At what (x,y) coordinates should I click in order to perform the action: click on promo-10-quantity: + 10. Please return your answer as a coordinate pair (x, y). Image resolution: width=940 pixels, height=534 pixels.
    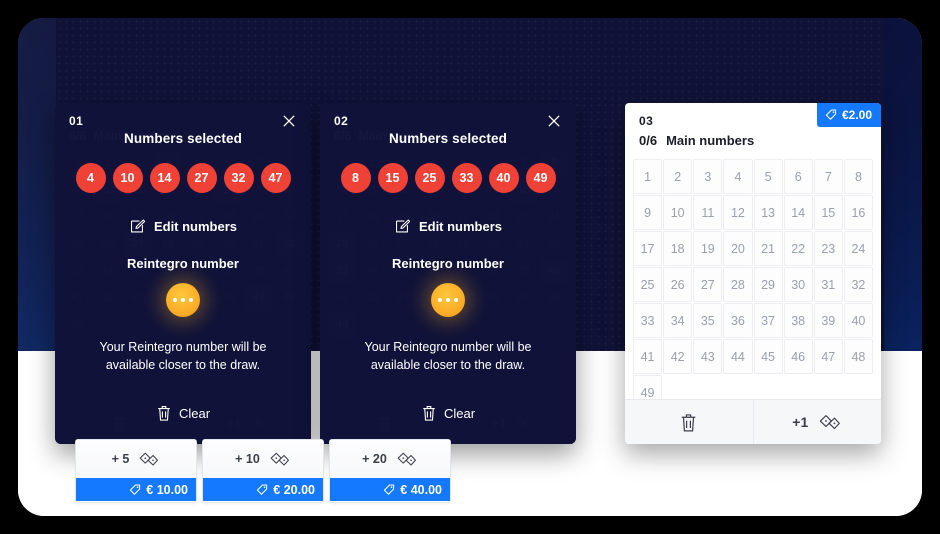
    Looking at the image, I should click on (247, 459).